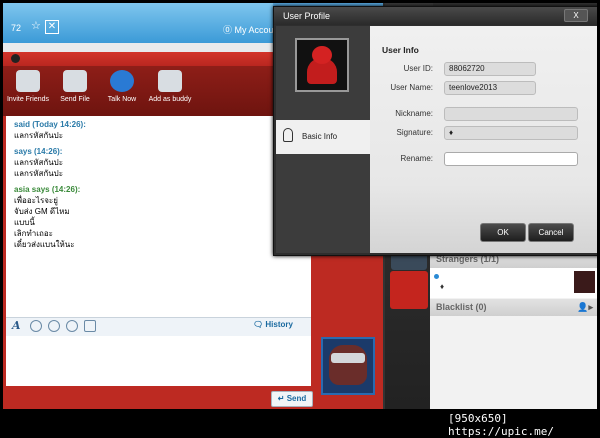 This screenshot has height=438, width=600. I want to click on signature-label: Signature:, so click(414, 132).